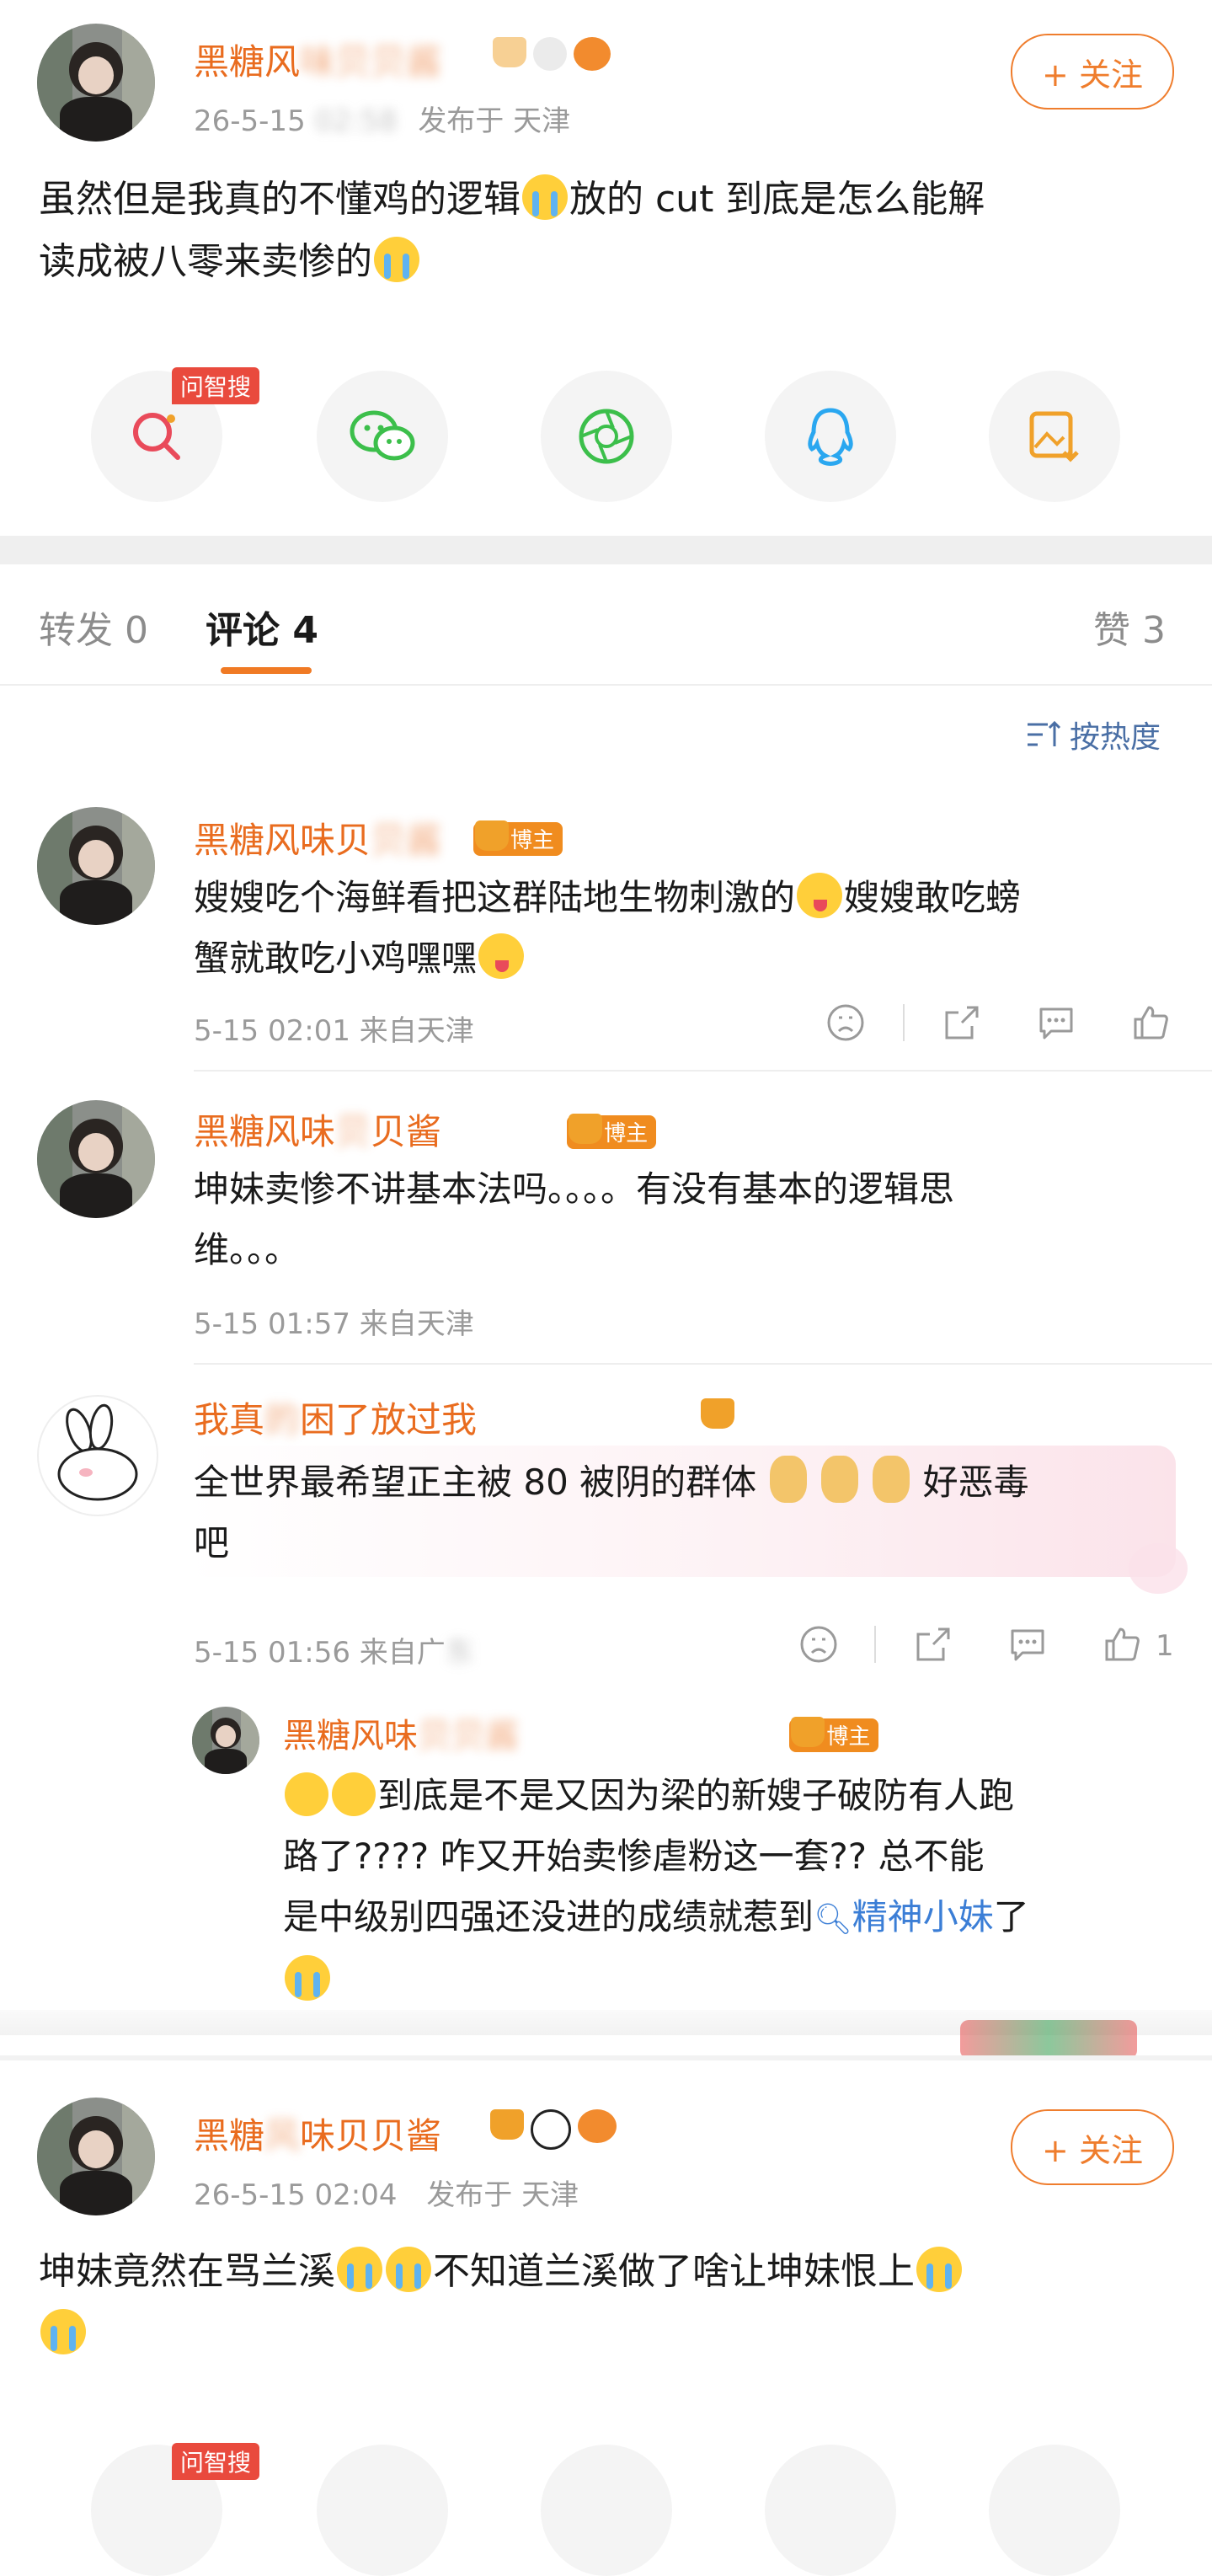 This screenshot has height=2576, width=1212. Describe the element at coordinates (616, 2303) in the screenshot. I see `post-text: 坤妹竟然在骂兰溪 不知道兰溪做了啥让坤妹恨上` at that location.